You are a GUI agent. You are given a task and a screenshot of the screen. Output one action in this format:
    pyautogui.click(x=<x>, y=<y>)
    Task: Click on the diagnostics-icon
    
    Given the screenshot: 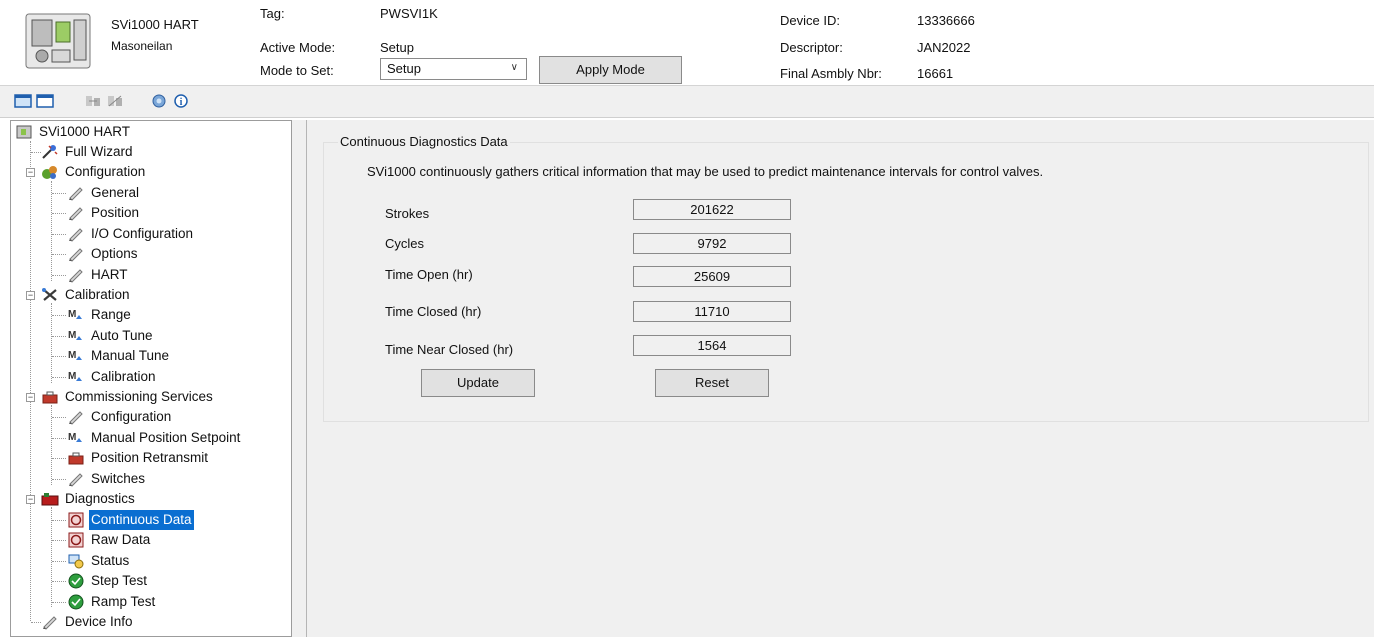 What is the action you would take?
    pyautogui.click(x=50, y=499)
    